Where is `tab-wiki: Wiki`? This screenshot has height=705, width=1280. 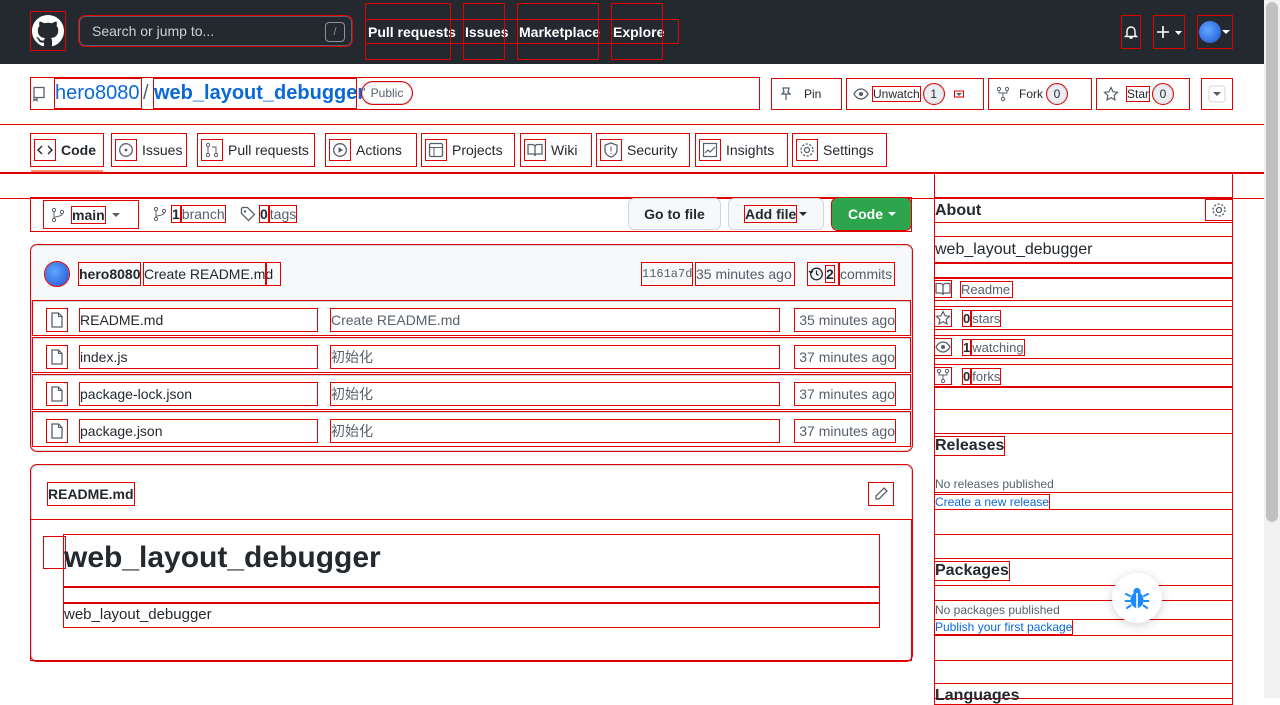
tab-wiki: Wiki is located at coordinates (556, 150).